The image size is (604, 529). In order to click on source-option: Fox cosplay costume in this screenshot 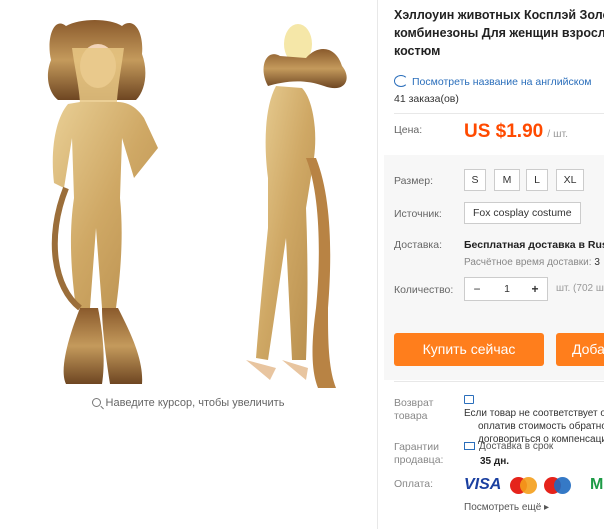, I will do `click(522, 213)`.